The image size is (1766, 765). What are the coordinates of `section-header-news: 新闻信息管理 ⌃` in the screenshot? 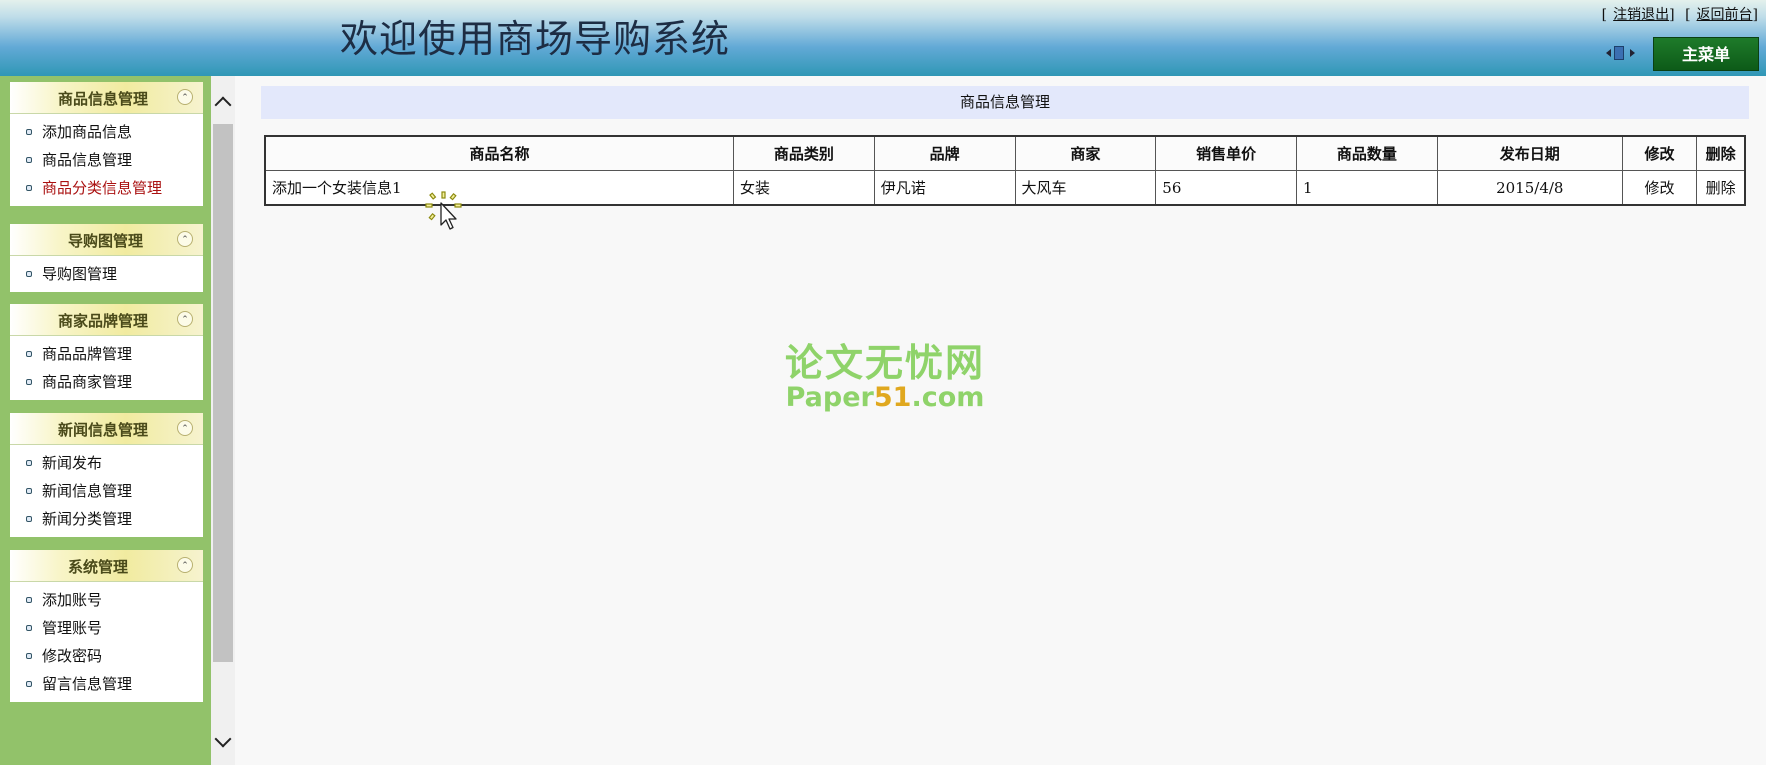 It's located at (106, 429).